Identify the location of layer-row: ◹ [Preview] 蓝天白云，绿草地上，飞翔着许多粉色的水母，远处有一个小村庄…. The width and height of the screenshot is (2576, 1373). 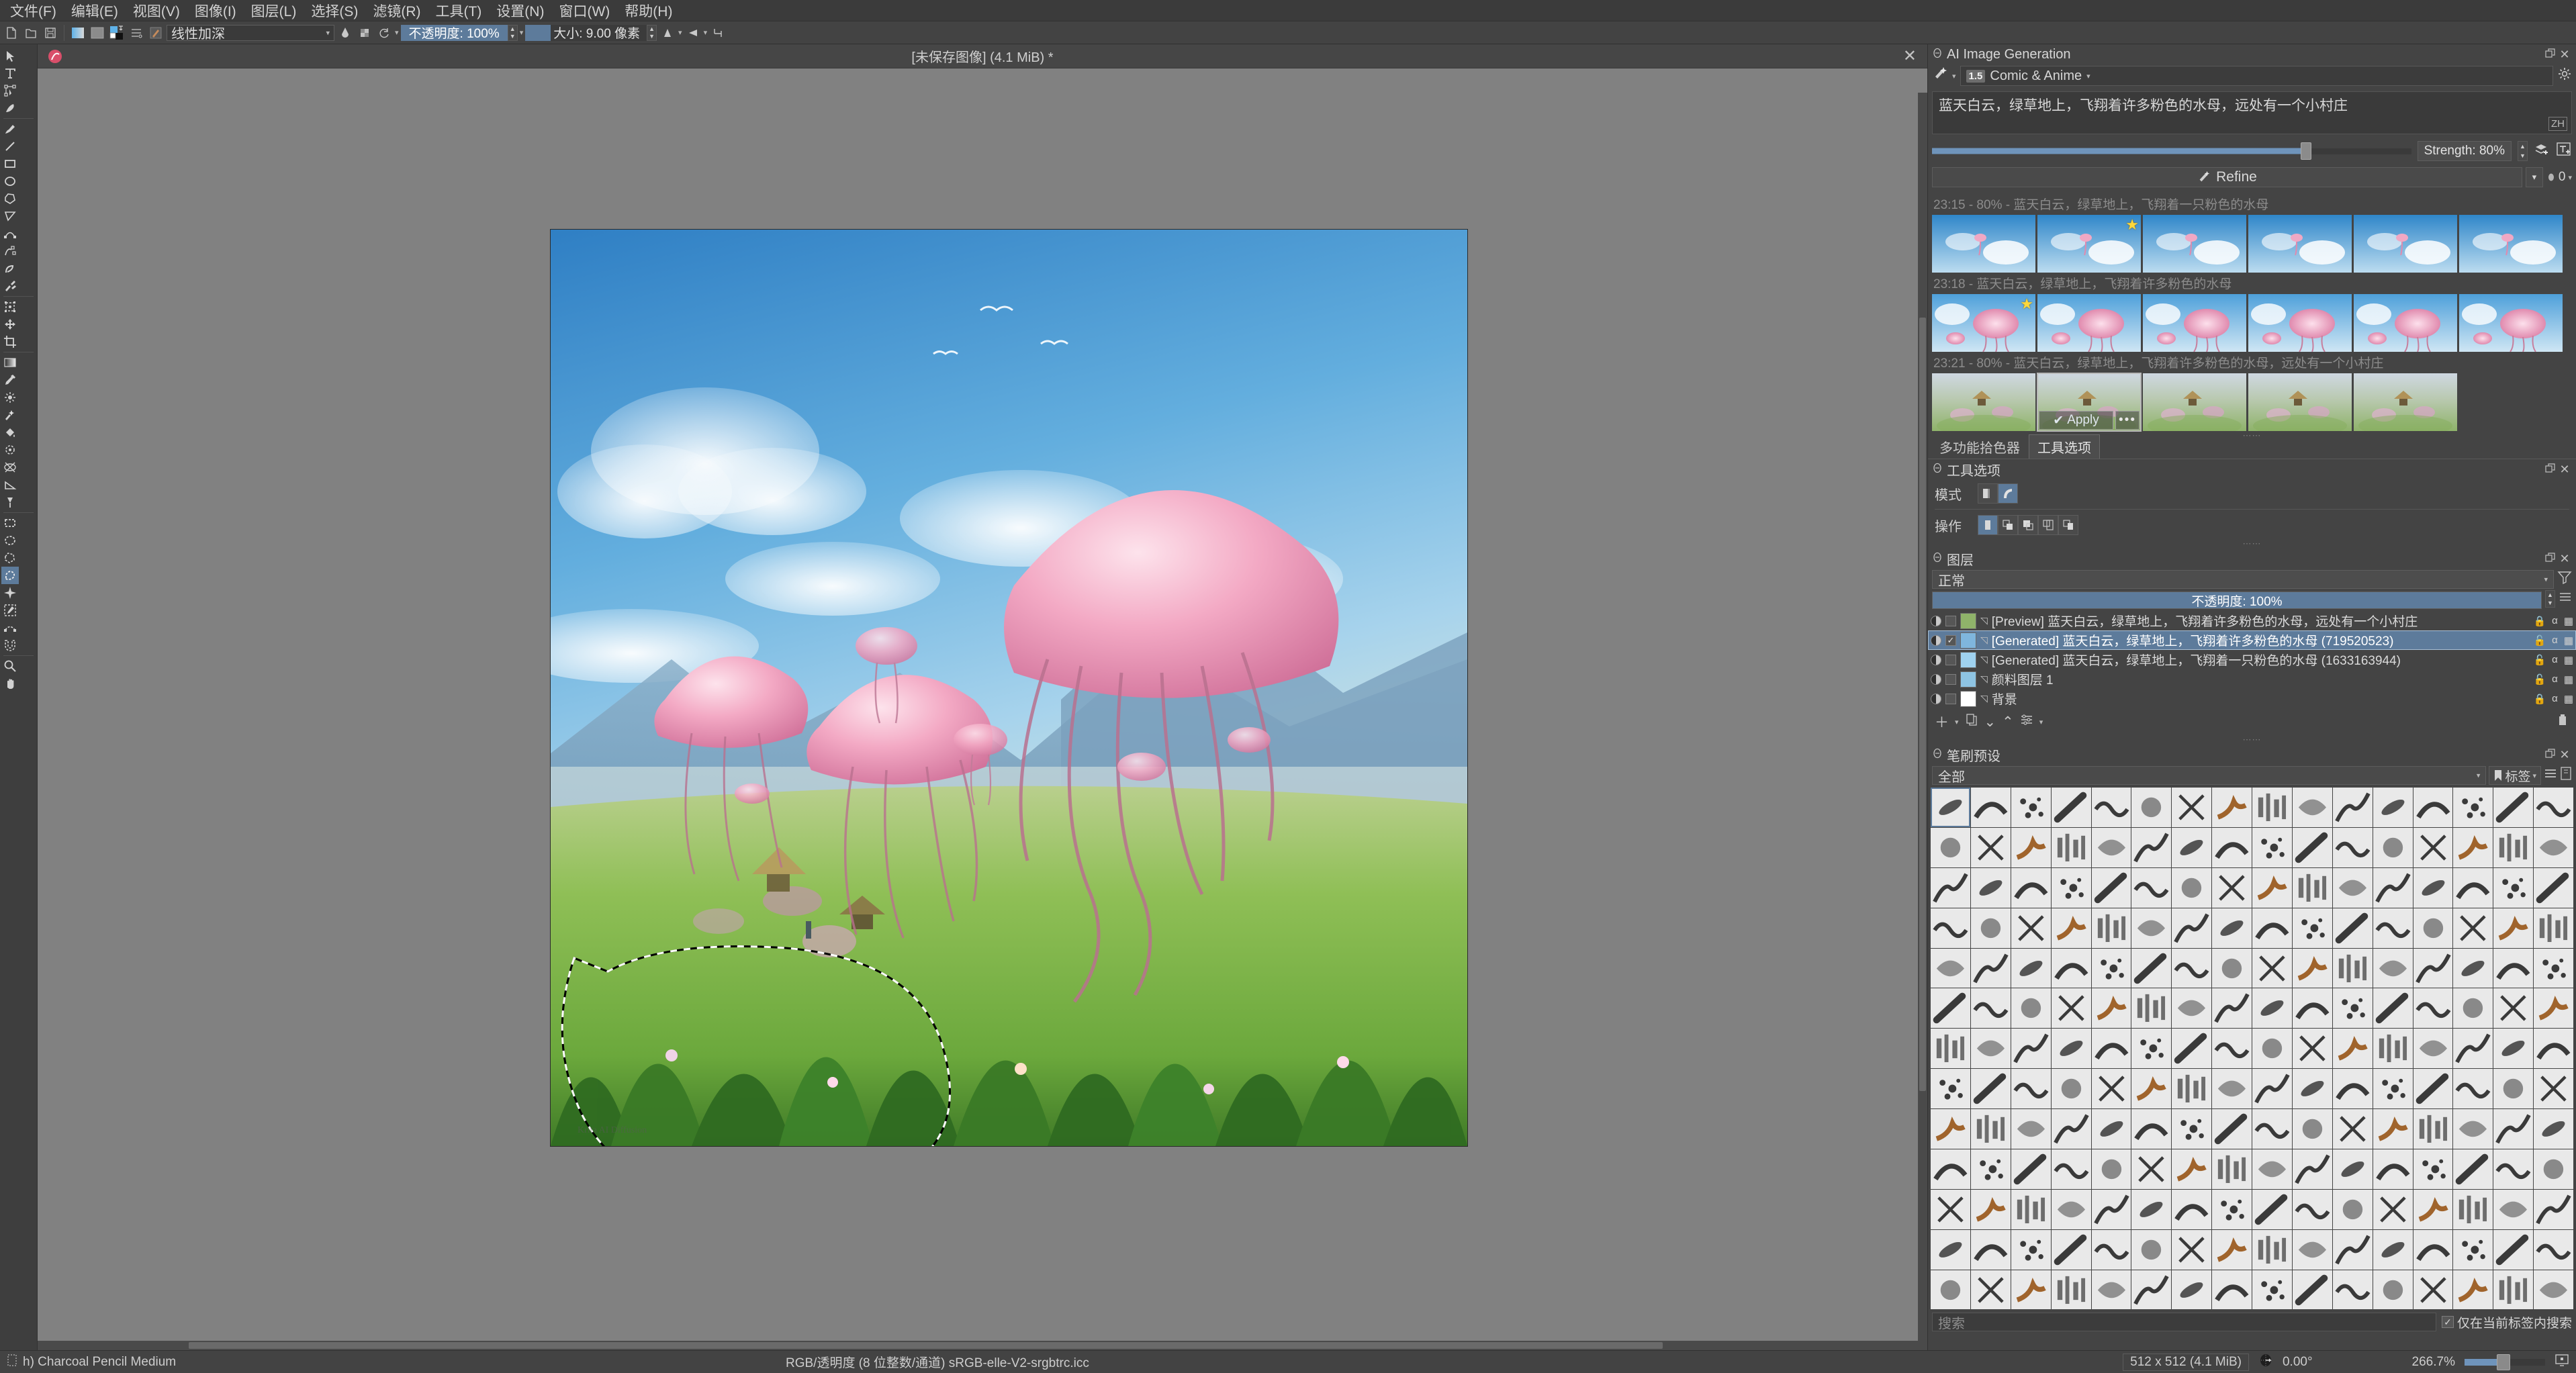
(2252, 620).